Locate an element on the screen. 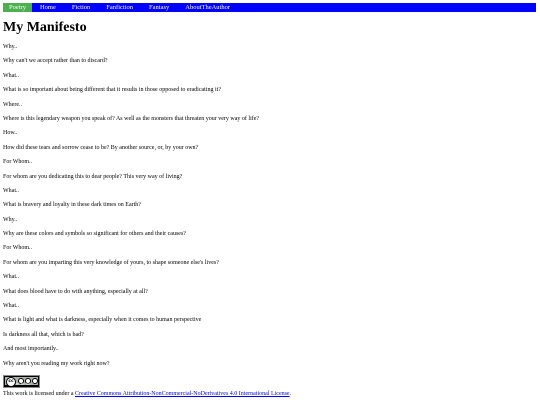  nav-item-fanfiction: Fanfiction is located at coordinates (119, 7).